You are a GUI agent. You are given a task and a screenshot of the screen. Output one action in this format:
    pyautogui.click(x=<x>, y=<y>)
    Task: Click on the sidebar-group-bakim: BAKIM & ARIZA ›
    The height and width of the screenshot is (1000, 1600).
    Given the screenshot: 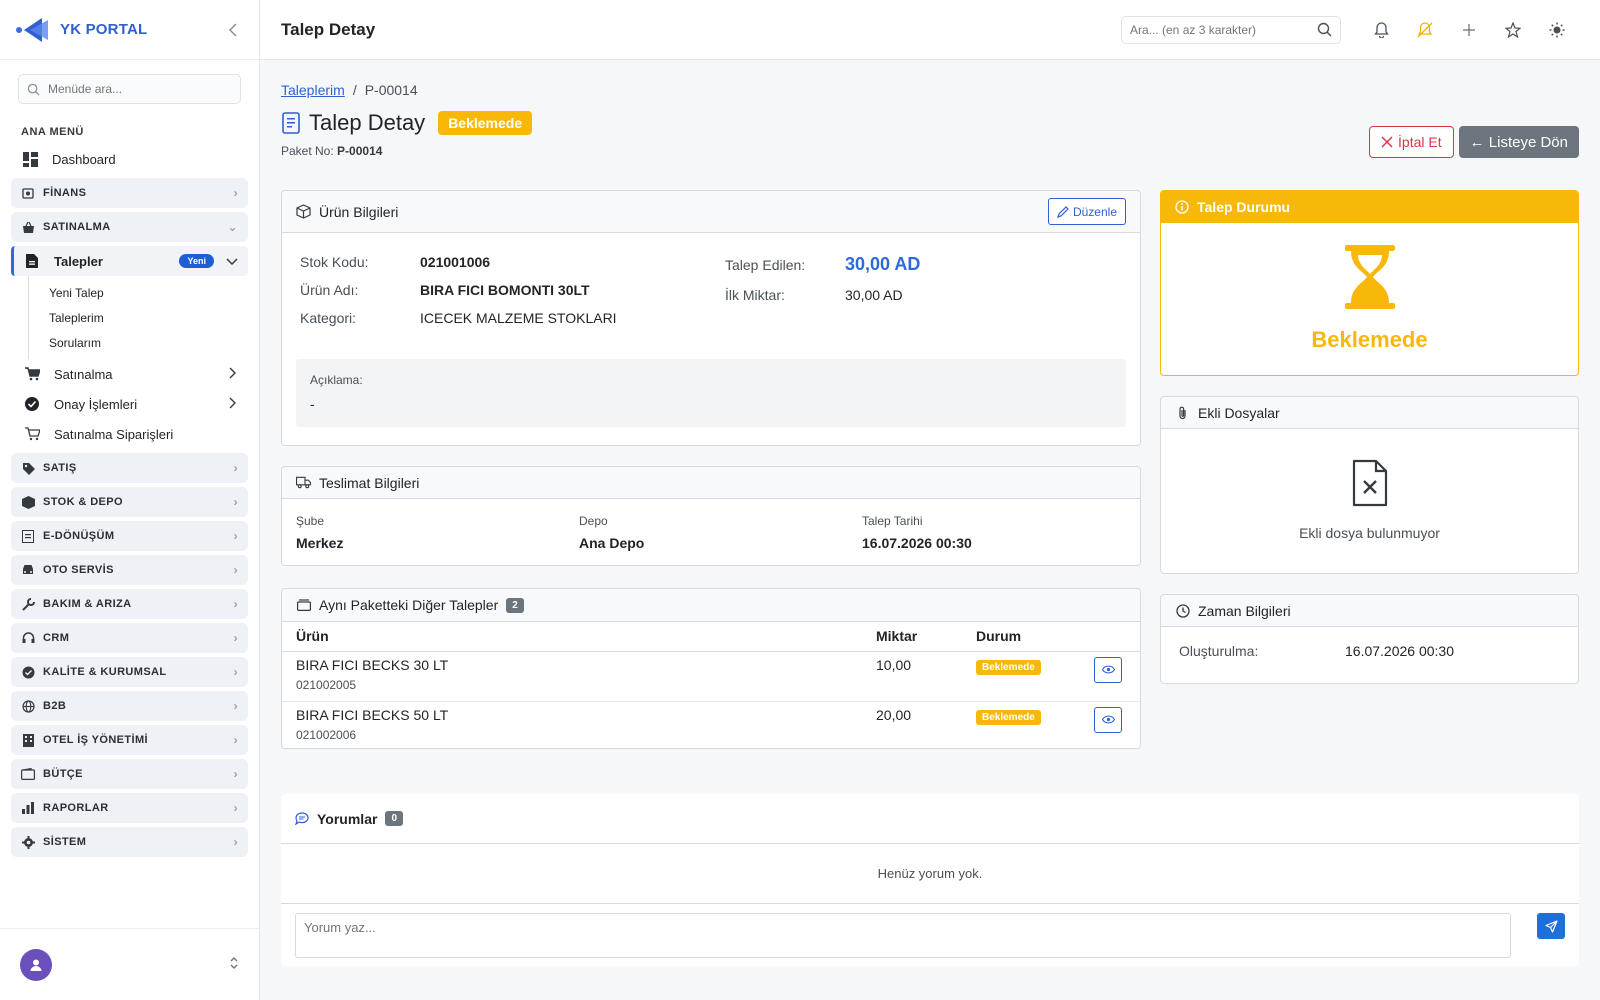 What is the action you would take?
    pyautogui.click(x=129, y=604)
    